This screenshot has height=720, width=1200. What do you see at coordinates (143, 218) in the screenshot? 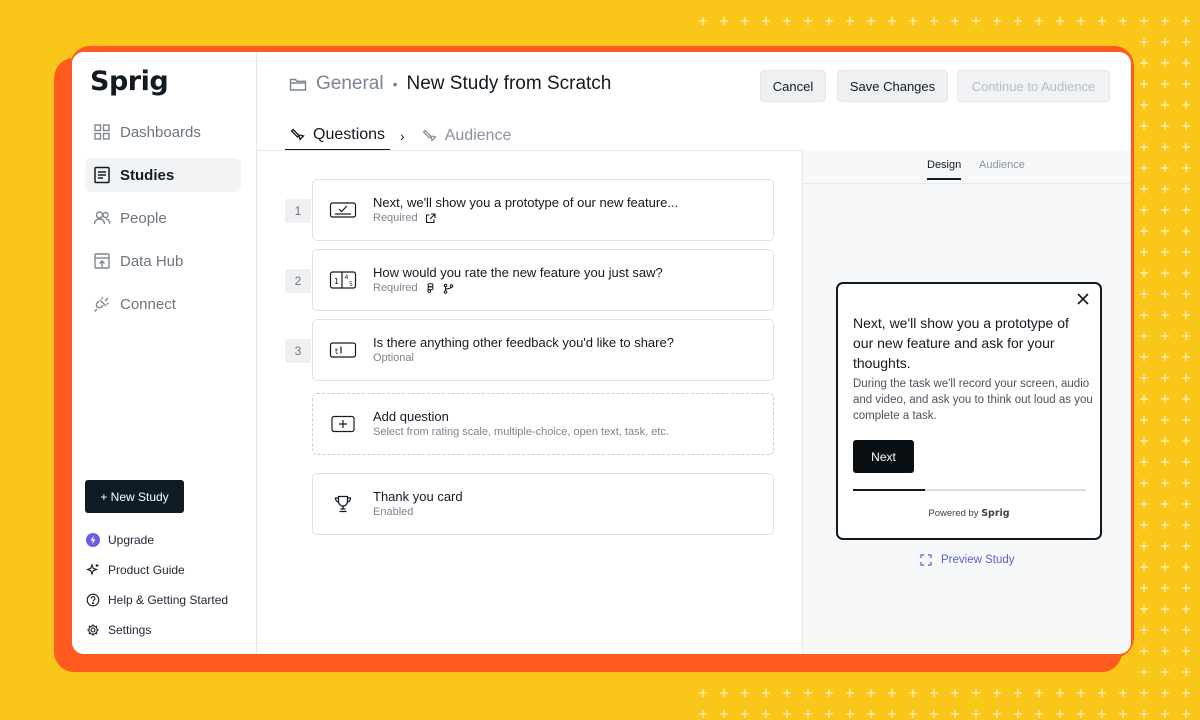
I see `sidebar-item-label: People` at bounding box center [143, 218].